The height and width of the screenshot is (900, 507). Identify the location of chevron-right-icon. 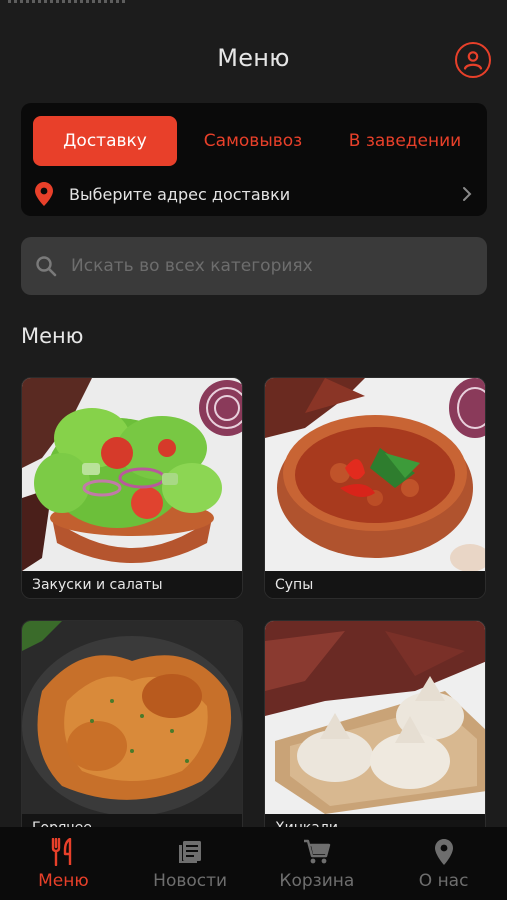
(467, 194).